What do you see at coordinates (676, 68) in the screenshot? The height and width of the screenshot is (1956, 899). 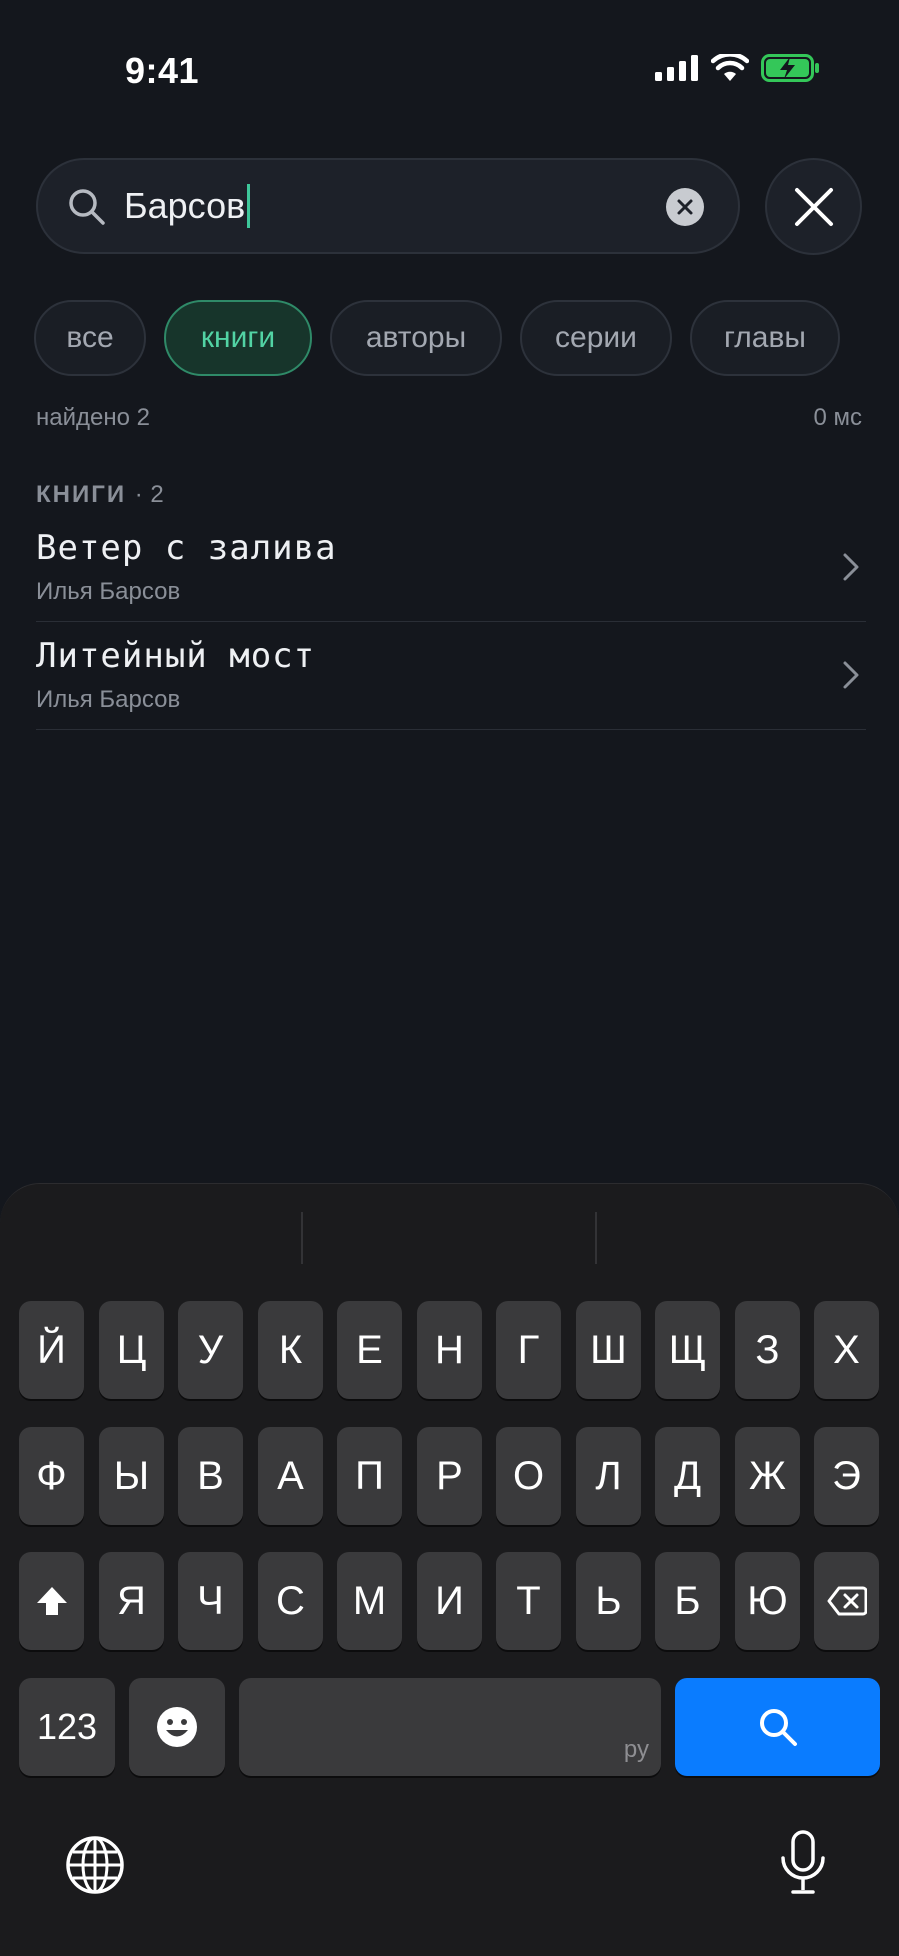 I see `cellular-signal-icon` at bounding box center [676, 68].